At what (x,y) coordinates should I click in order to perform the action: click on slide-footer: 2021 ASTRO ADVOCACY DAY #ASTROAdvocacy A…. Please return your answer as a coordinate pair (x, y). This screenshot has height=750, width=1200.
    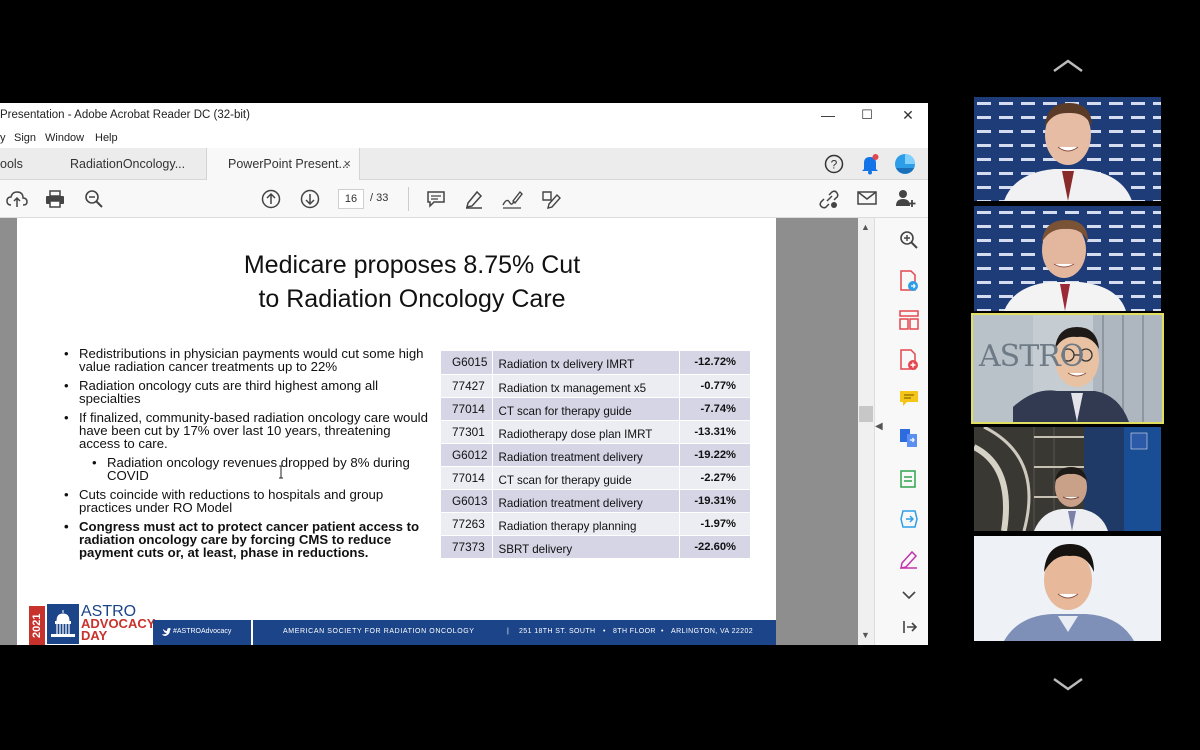
    Looking at the image, I should click on (396, 617).